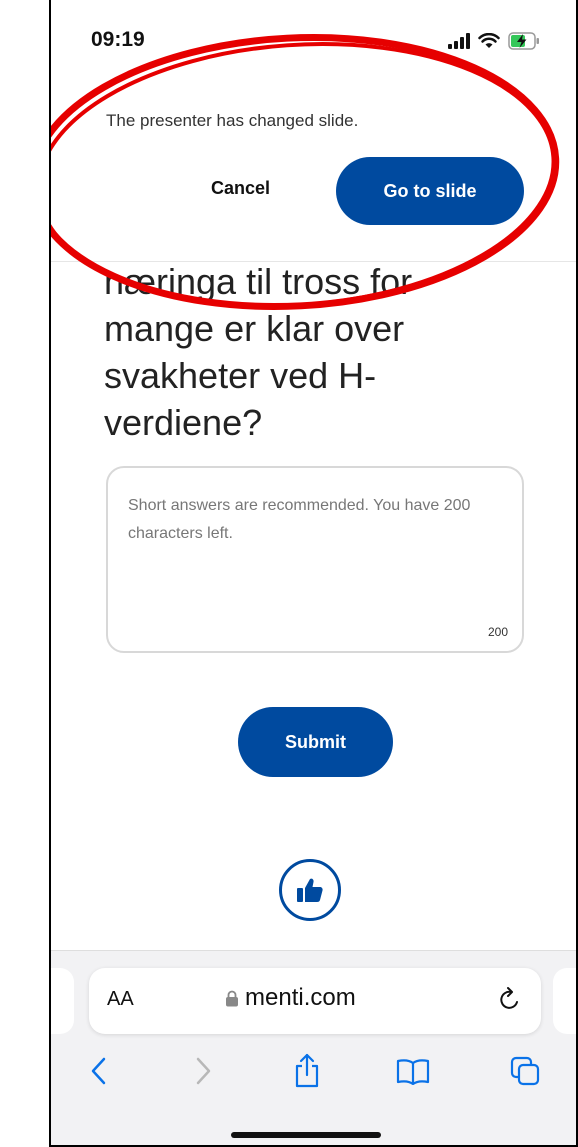 Image resolution: width=578 pixels, height=1147 pixels. What do you see at coordinates (118, 39) in the screenshot?
I see `status-time: 09:19` at bounding box center [118, 39].